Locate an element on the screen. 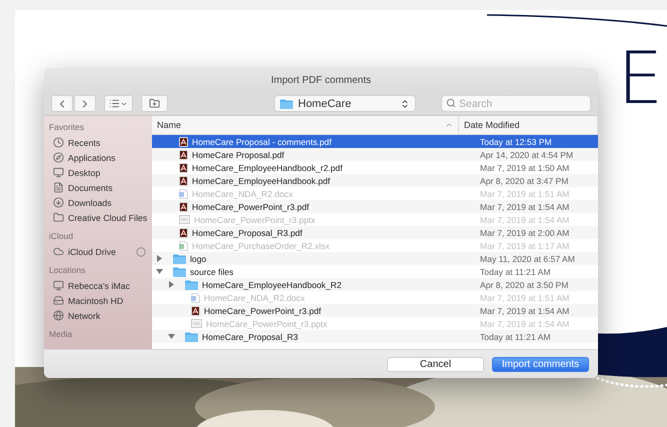 The height and width of the screenshot is (427, 667). file-name: HomeCare_Proposal_R3.pdf is located at coordinates (247, 233).